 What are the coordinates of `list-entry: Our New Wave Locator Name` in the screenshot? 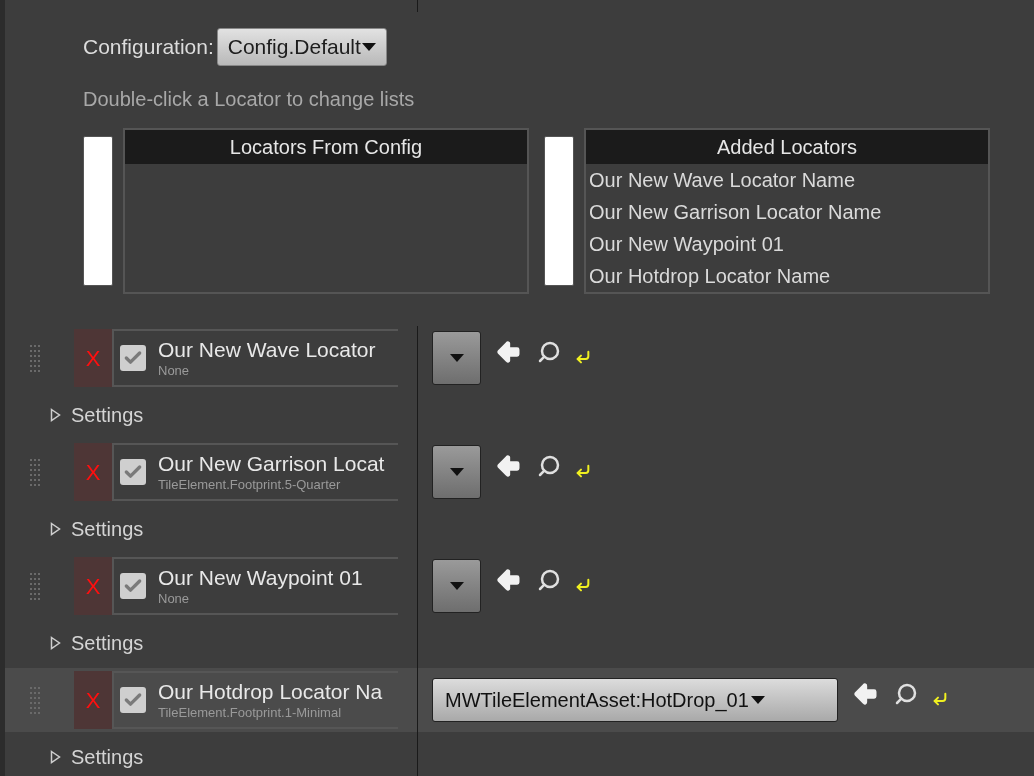 It's located at (787, 180).